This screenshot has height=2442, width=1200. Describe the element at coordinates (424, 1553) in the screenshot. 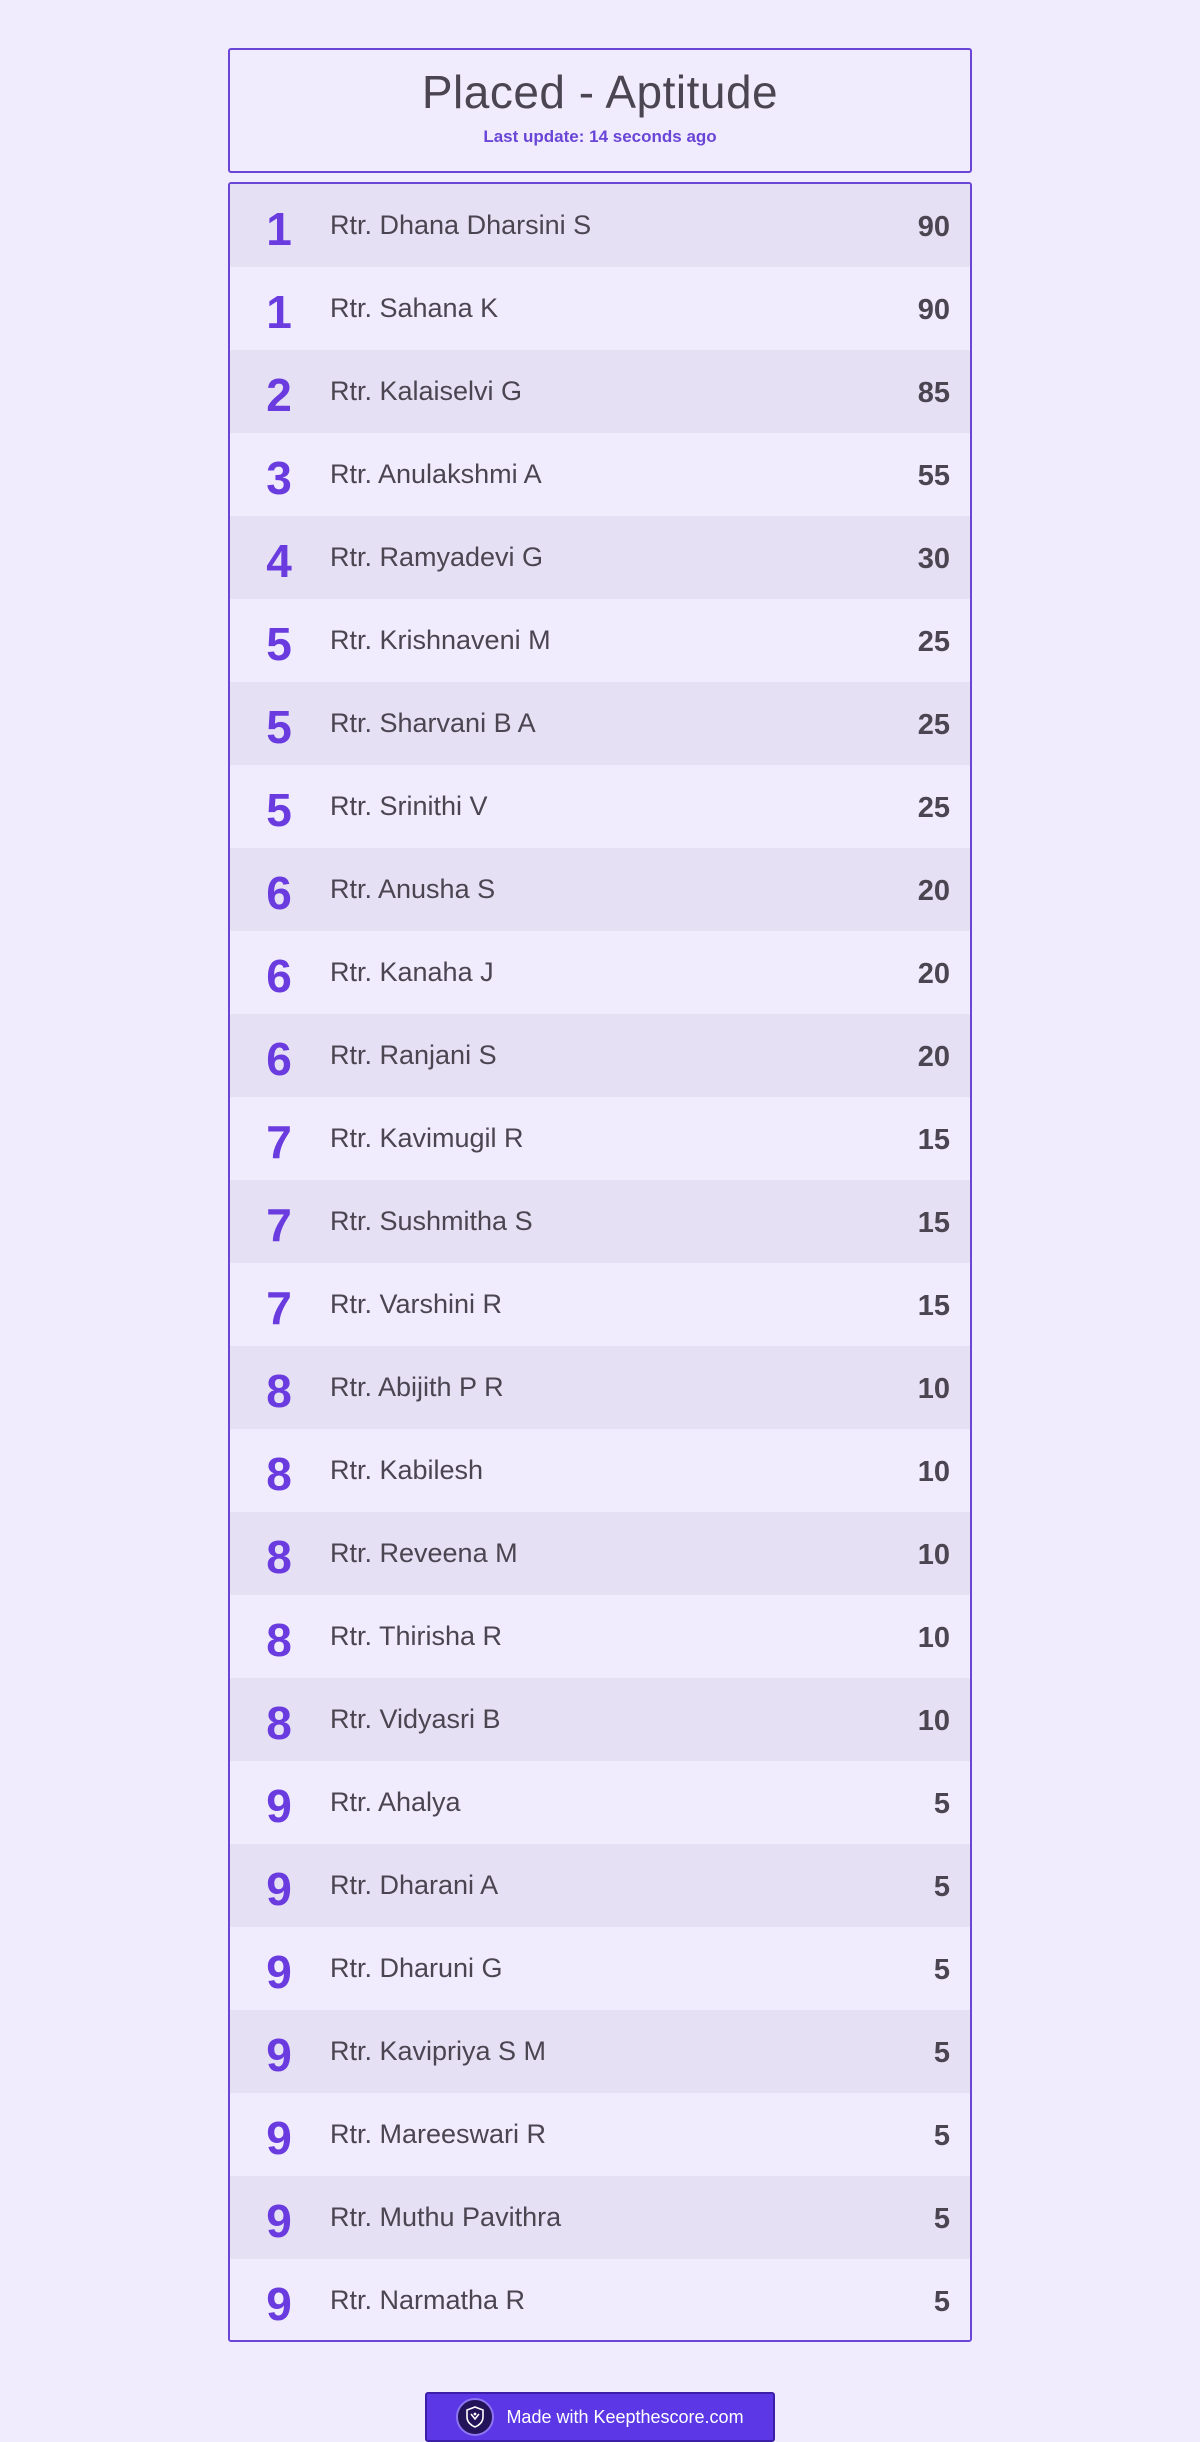

I see `player-name: Rtr. Reveena M` at that location.